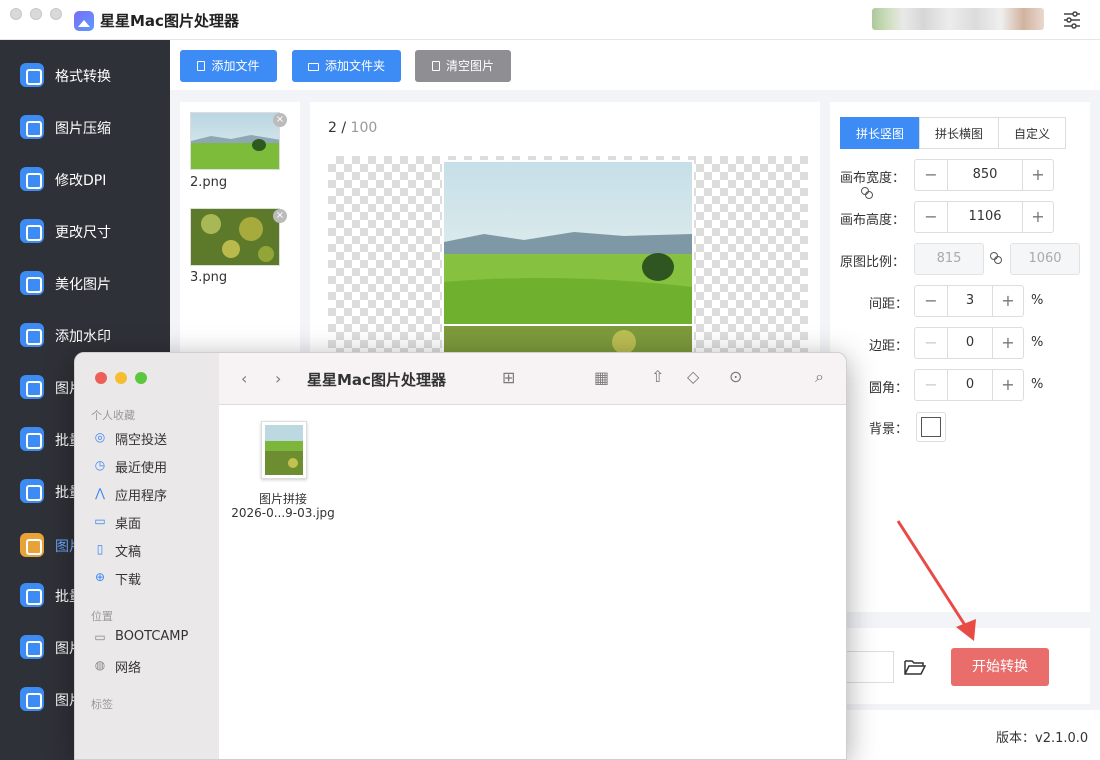  What do you see at coordinates (151, 578) in the screenshot?
I see `sidebar-item-downloads: ⊕ 下载` at bounding box center [151, 578].